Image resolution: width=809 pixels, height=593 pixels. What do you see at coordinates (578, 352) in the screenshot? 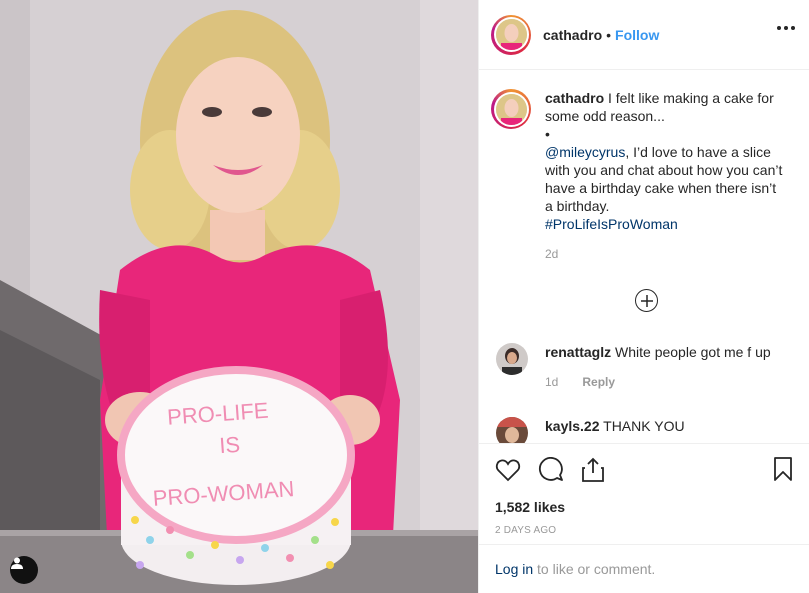
I see `comment-username: renattaglz` at bounding box center [578, 352].